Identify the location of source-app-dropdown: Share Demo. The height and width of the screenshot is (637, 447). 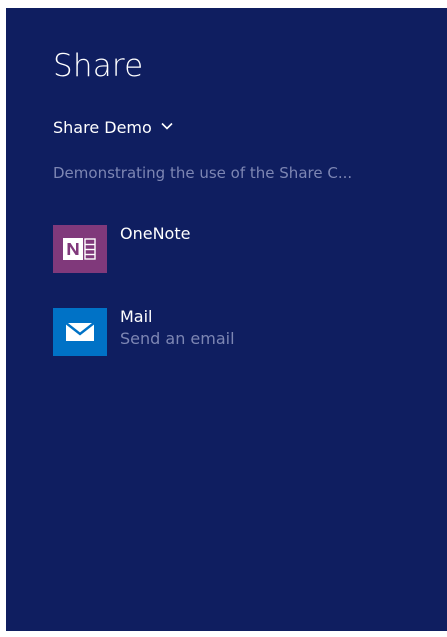
(113, 128).